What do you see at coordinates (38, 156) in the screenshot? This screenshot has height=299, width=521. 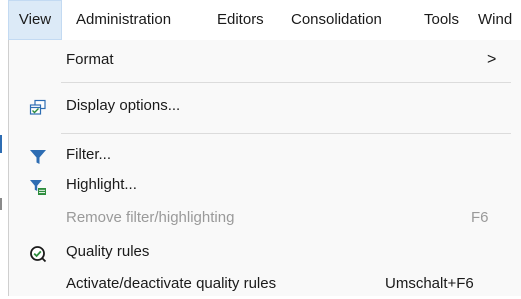 I see `filter-icon` at bounding box center [38, 156].